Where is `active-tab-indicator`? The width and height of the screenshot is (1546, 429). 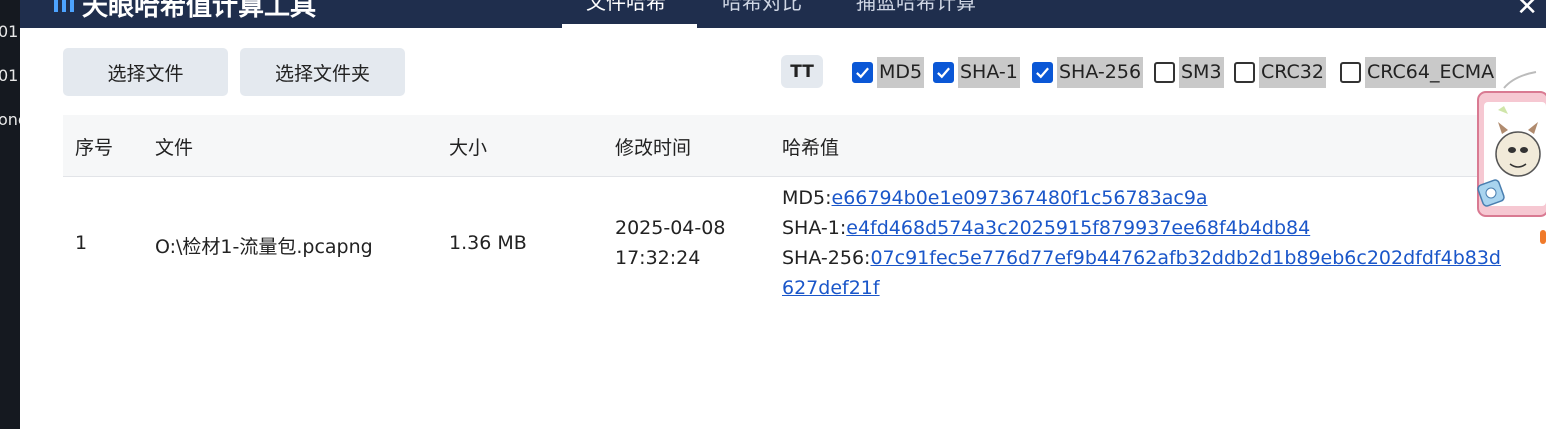 active-tab-indicator is located at coordinates (629, 26).